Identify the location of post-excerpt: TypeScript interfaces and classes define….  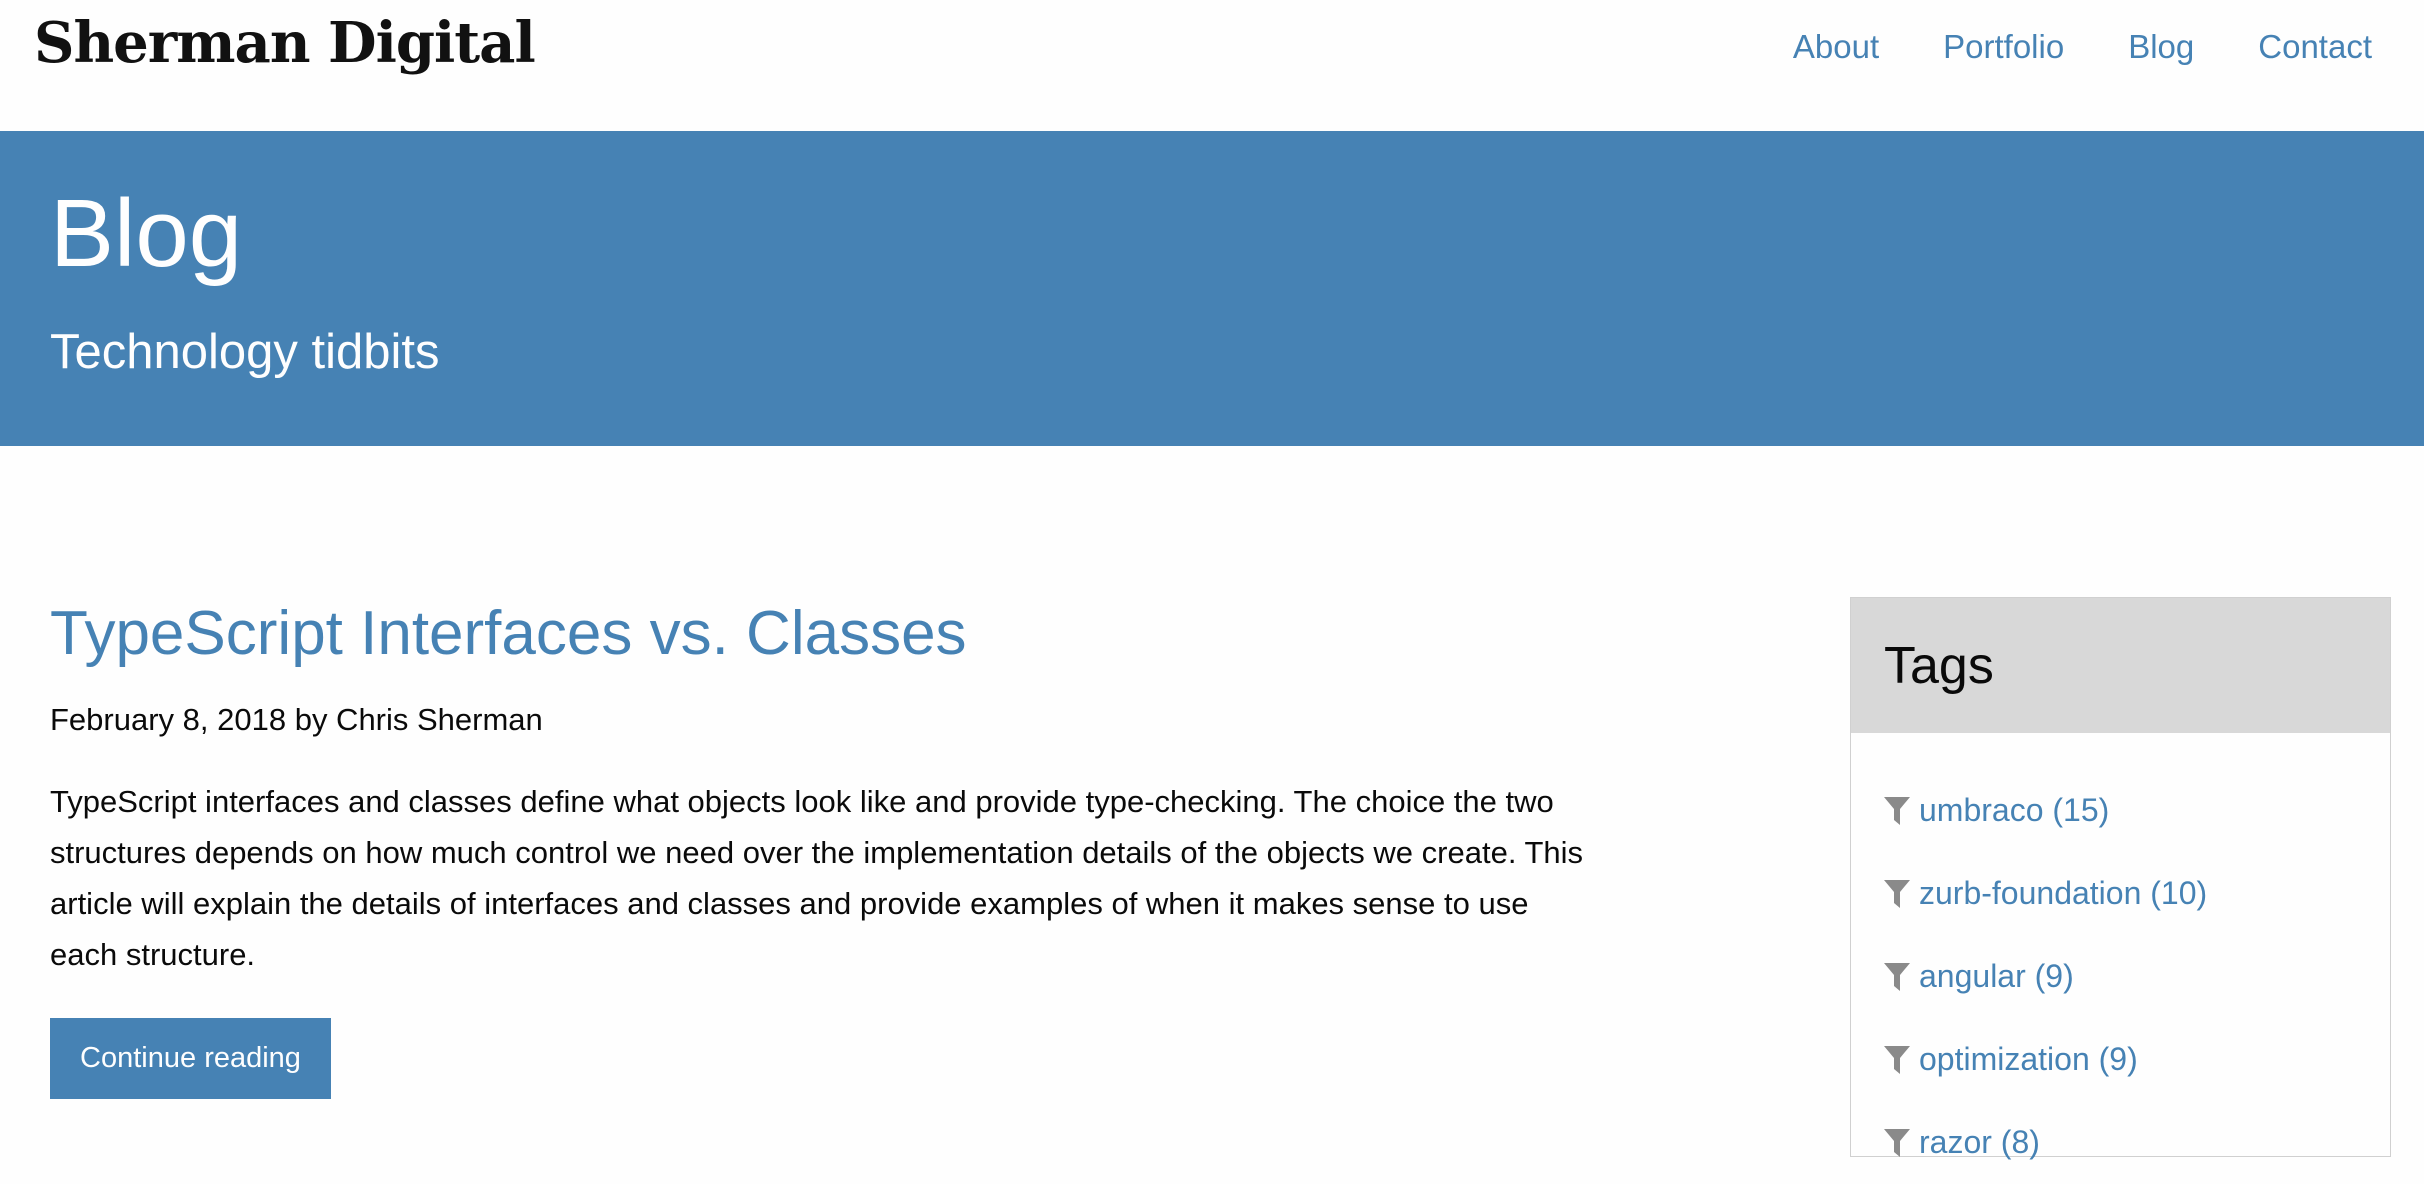
(817, 878).